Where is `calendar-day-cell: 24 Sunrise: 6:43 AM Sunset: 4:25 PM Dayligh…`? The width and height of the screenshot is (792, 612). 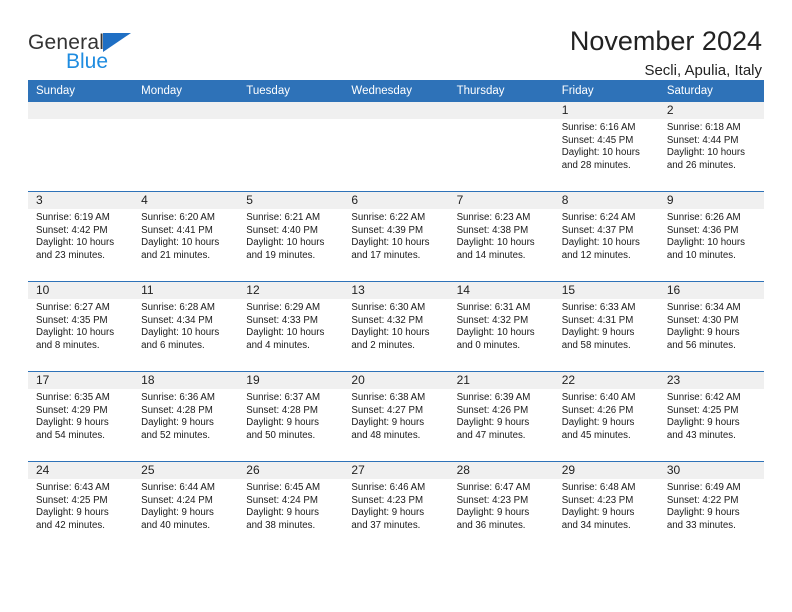 calendar-day-cell: 24 Sunrise: 6:43 AM Sunset: 4:25 PM Dayligh… is located at coordinates (81, 506).